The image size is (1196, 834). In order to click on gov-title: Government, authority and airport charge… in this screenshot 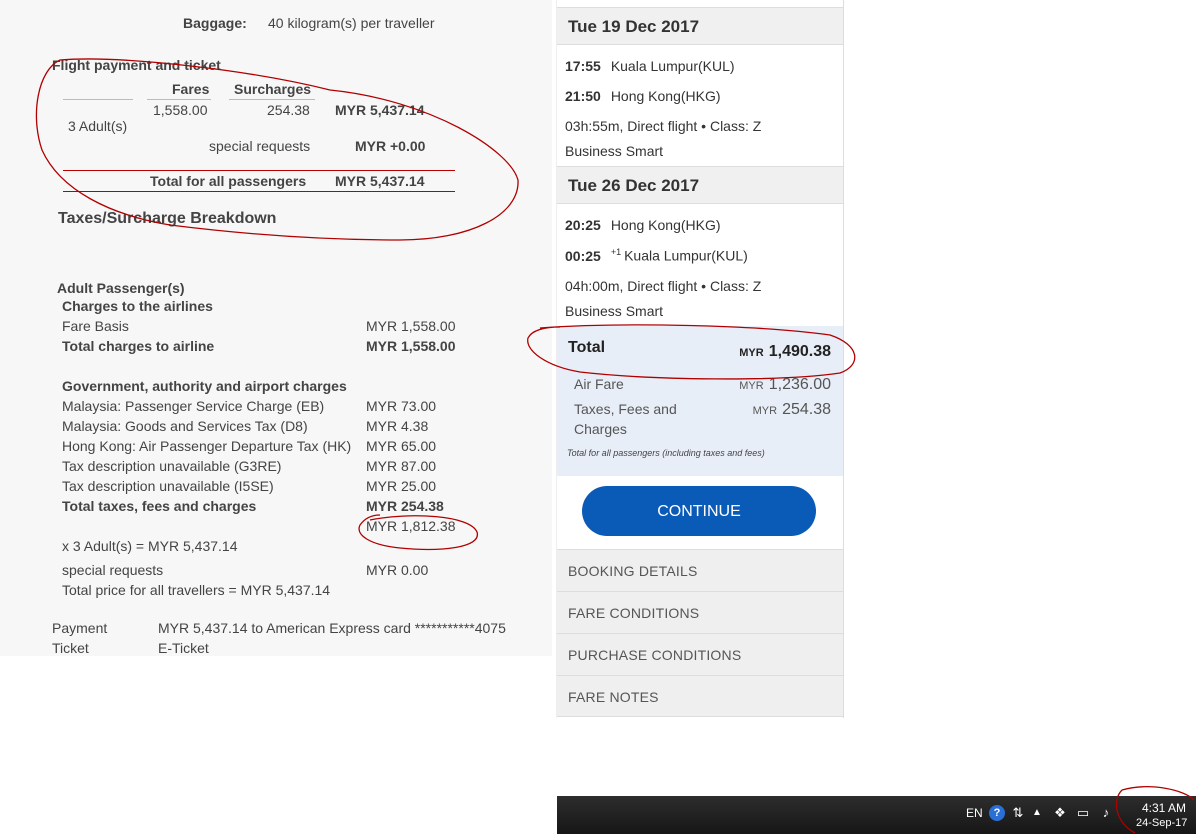, I will do `click(204, 386)`.